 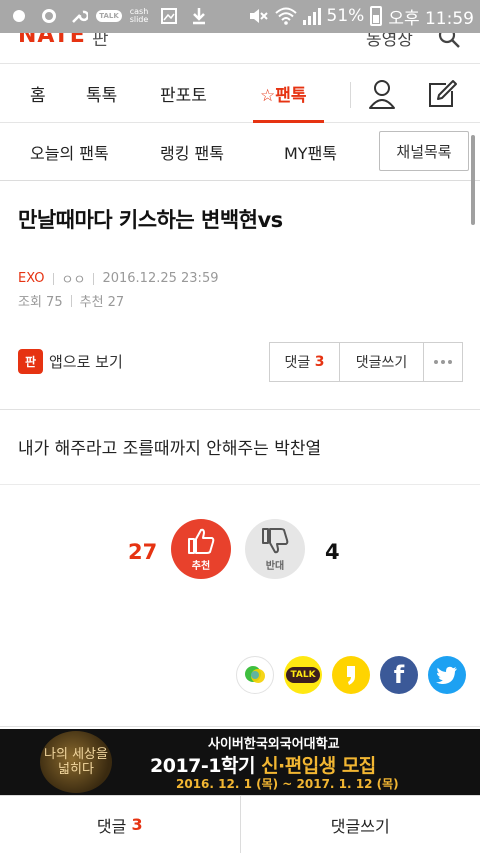 What do you see at coordinates (192, 152) in the screenshot?
I see `subtab-ranking-fantalk: 랭킹 팬톡` at bounding box center [192, 152].